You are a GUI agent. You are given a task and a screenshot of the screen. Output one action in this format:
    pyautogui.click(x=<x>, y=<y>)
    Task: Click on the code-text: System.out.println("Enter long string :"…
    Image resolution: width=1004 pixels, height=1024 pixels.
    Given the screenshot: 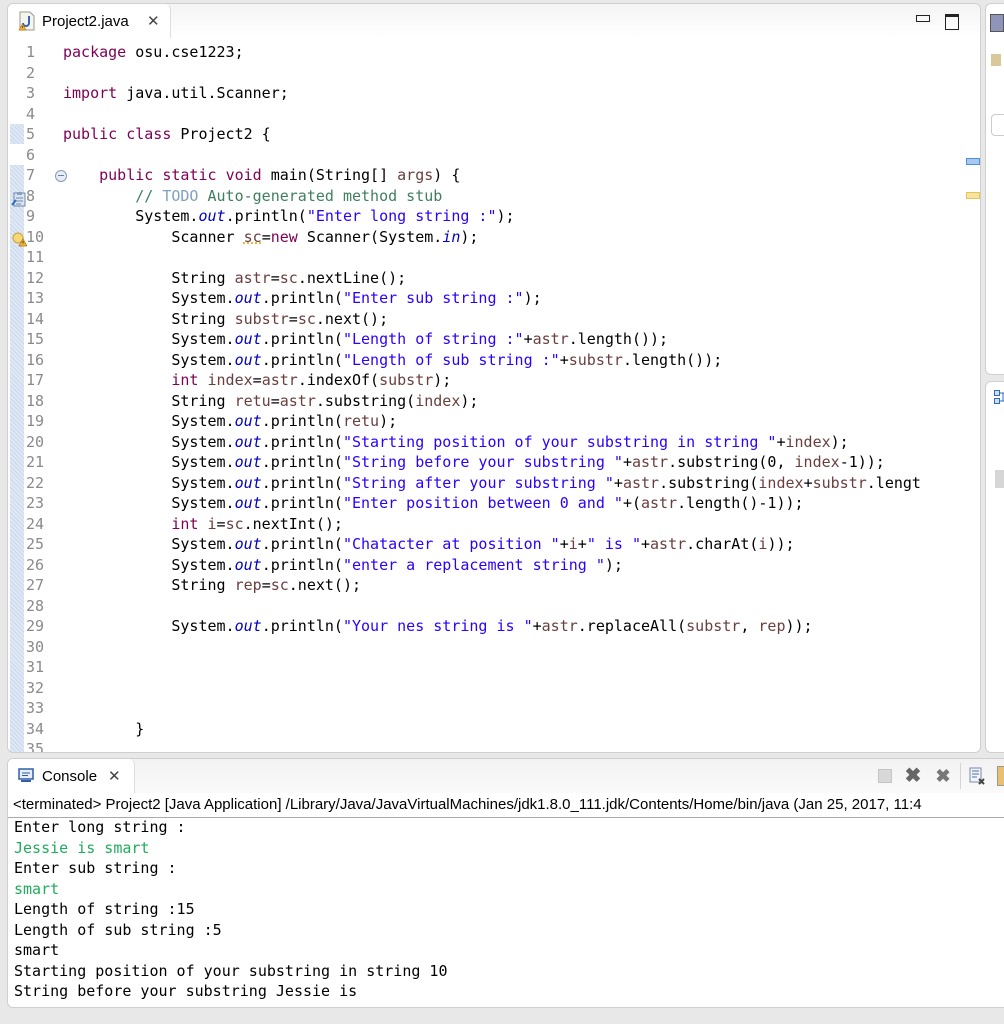 What is the action you would take?
    pyautogui.click(x=289, y=216)
    